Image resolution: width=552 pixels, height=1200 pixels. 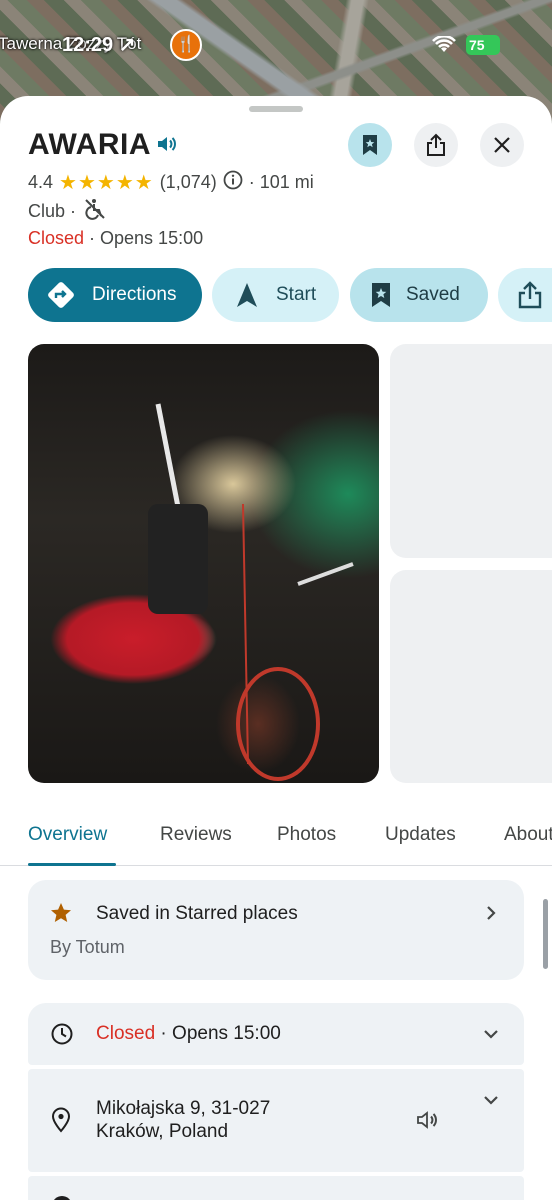 What do you see at coordinates (197, 913) in the screenshot?
I see `saved-list-title: Saved in Starred places` at bounding box center [197, 913].